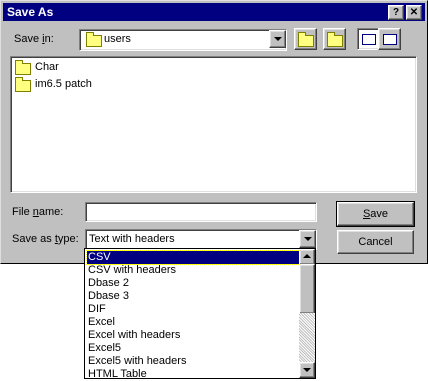  I want to click on scroll-down-button, so click(307, 370).